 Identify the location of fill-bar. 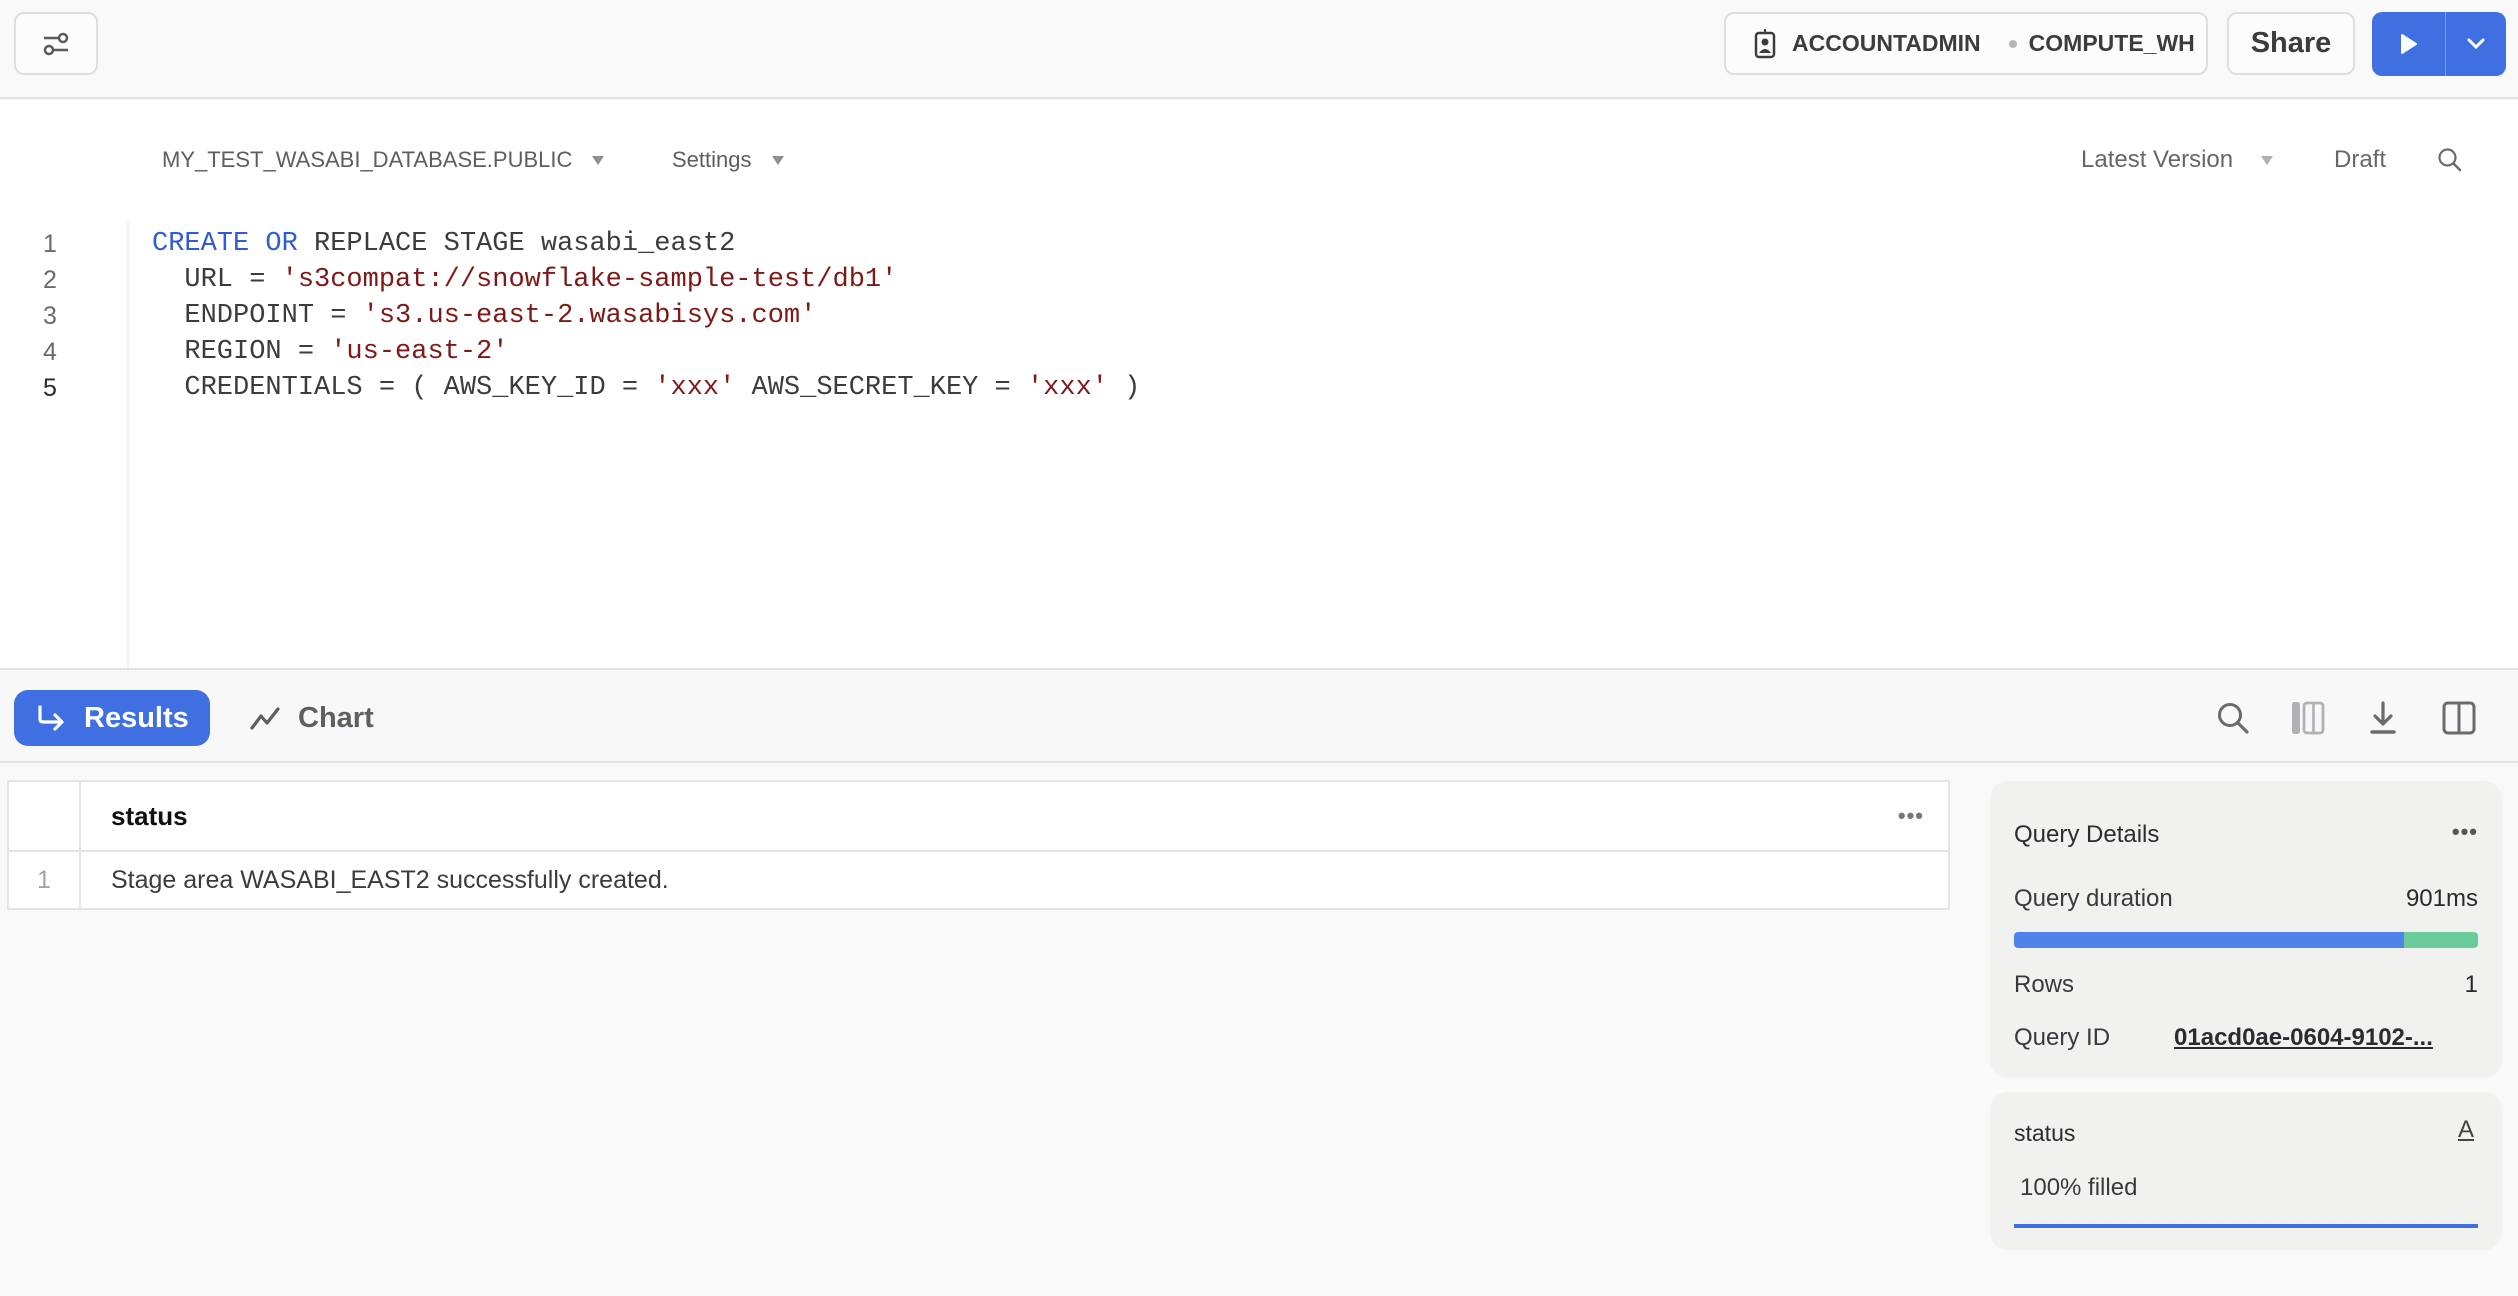
(2246, 1226).